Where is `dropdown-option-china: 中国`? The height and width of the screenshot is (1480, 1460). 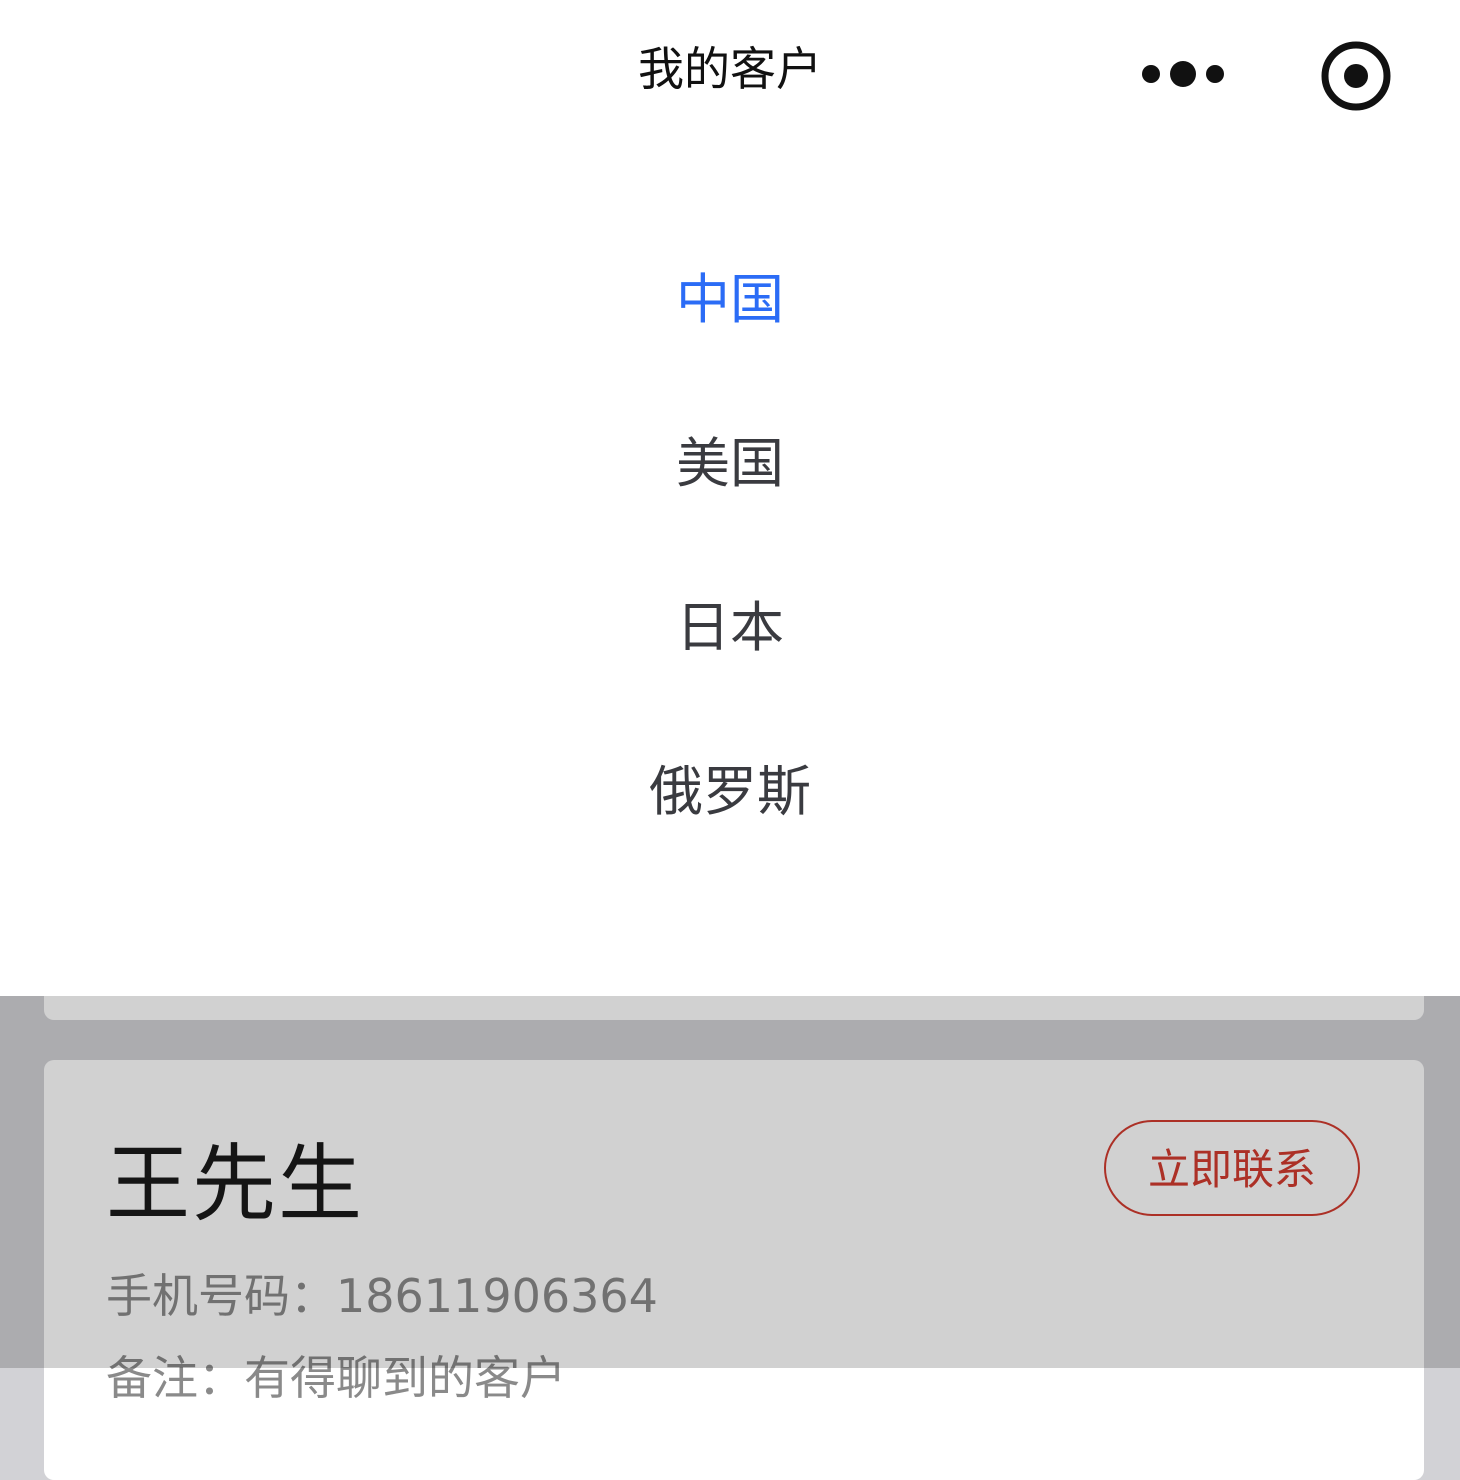
dropdown-option-china: 中国 is located at coordinates (730, 300).